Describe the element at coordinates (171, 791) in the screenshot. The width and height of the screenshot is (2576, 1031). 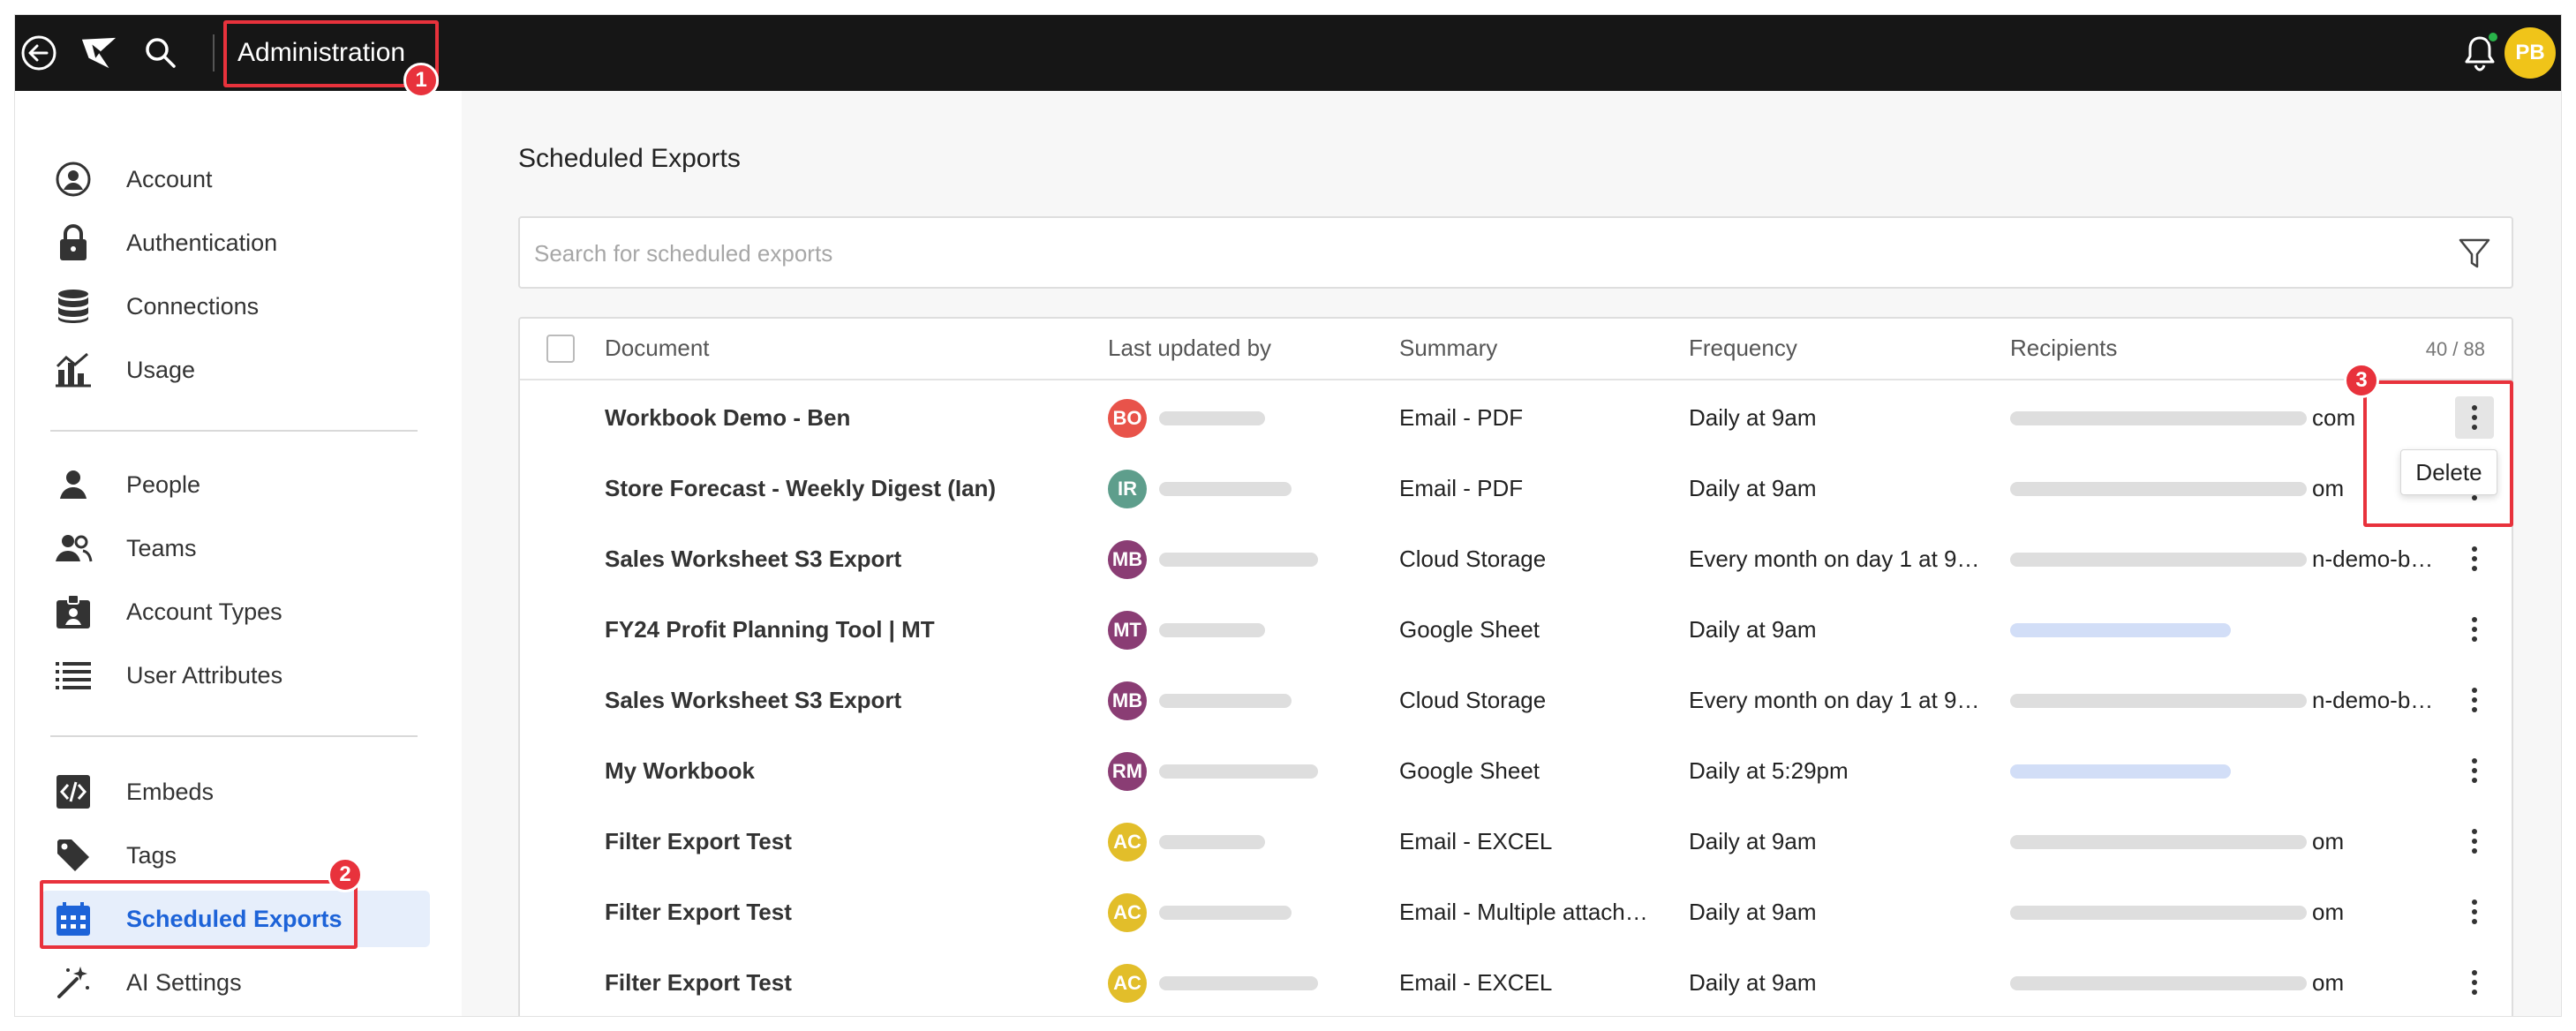
I see `sidebar-item-label: Embeds` at that location.